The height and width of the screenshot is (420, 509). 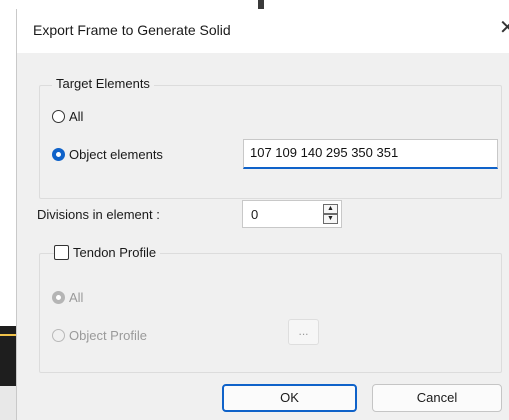 I want to click on radio-all-elements: All, so click(x=67, y=116).